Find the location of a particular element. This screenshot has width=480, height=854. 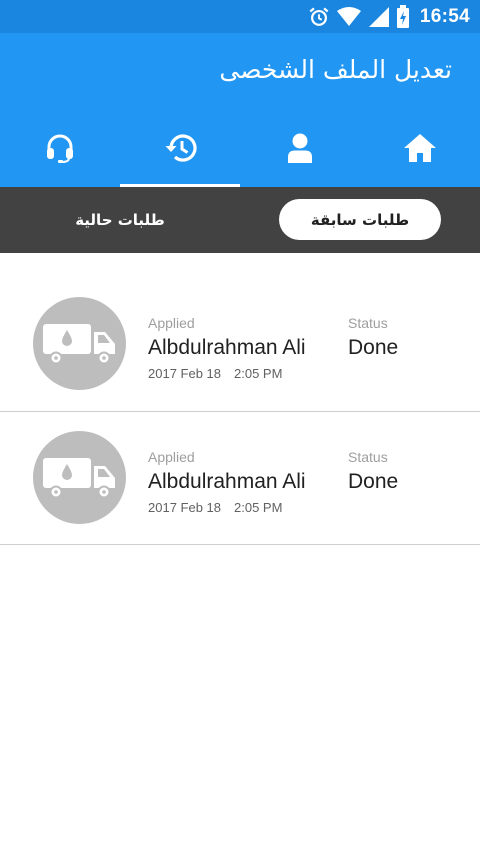

tab-history is located at coordinates (180, 152).